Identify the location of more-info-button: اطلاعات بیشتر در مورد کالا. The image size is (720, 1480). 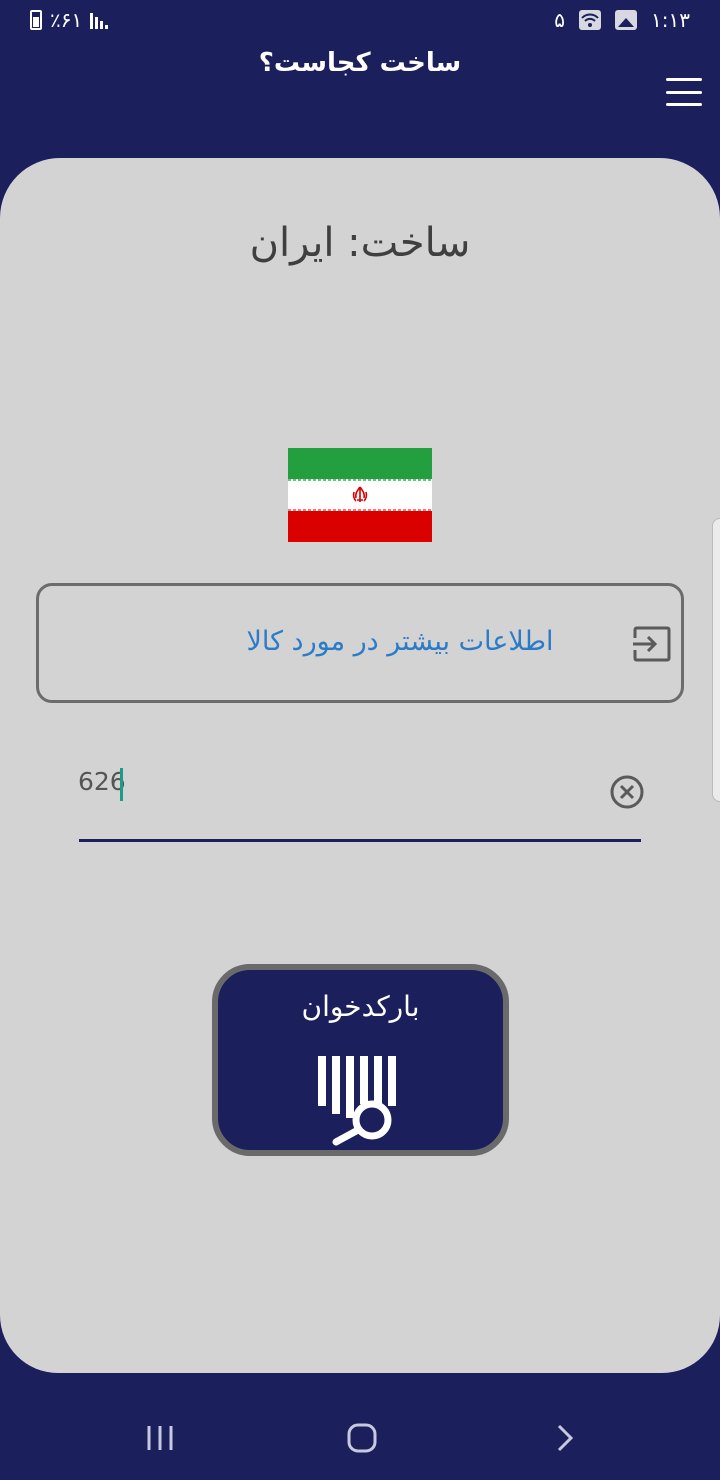
(360, 643).